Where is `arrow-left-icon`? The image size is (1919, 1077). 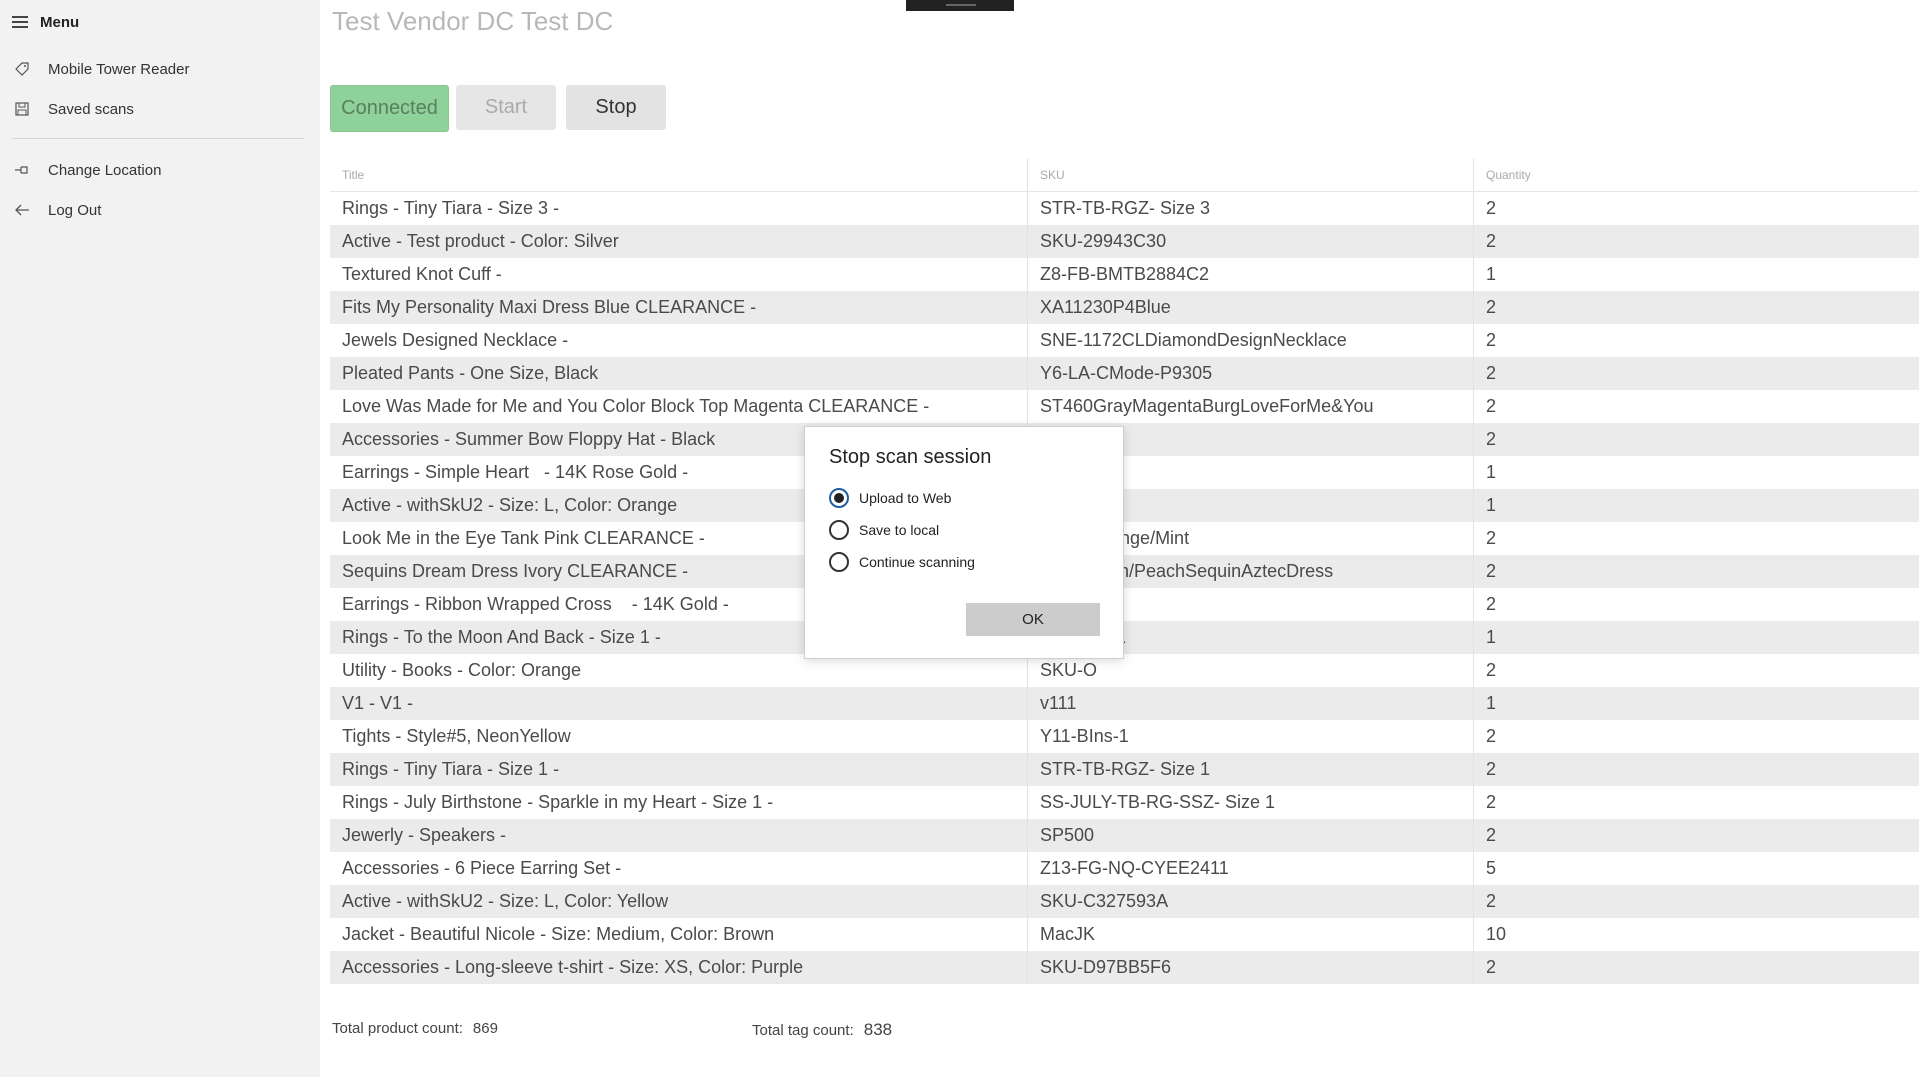 arrow-left-icon is located at coordinates (22, 210).